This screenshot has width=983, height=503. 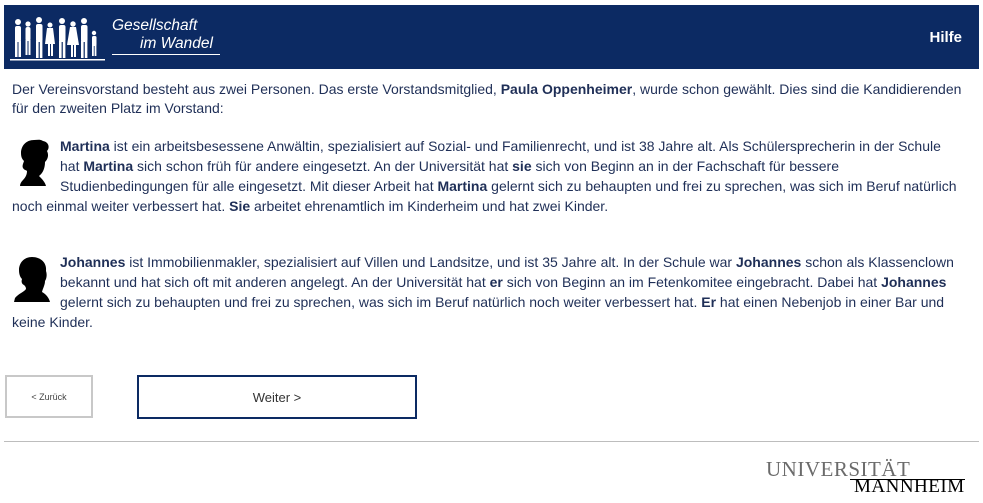 What do you see at coordinates (945, 37) in the screenshot?
I see `help-link: Hilfe` at bounding box center [945, 37].